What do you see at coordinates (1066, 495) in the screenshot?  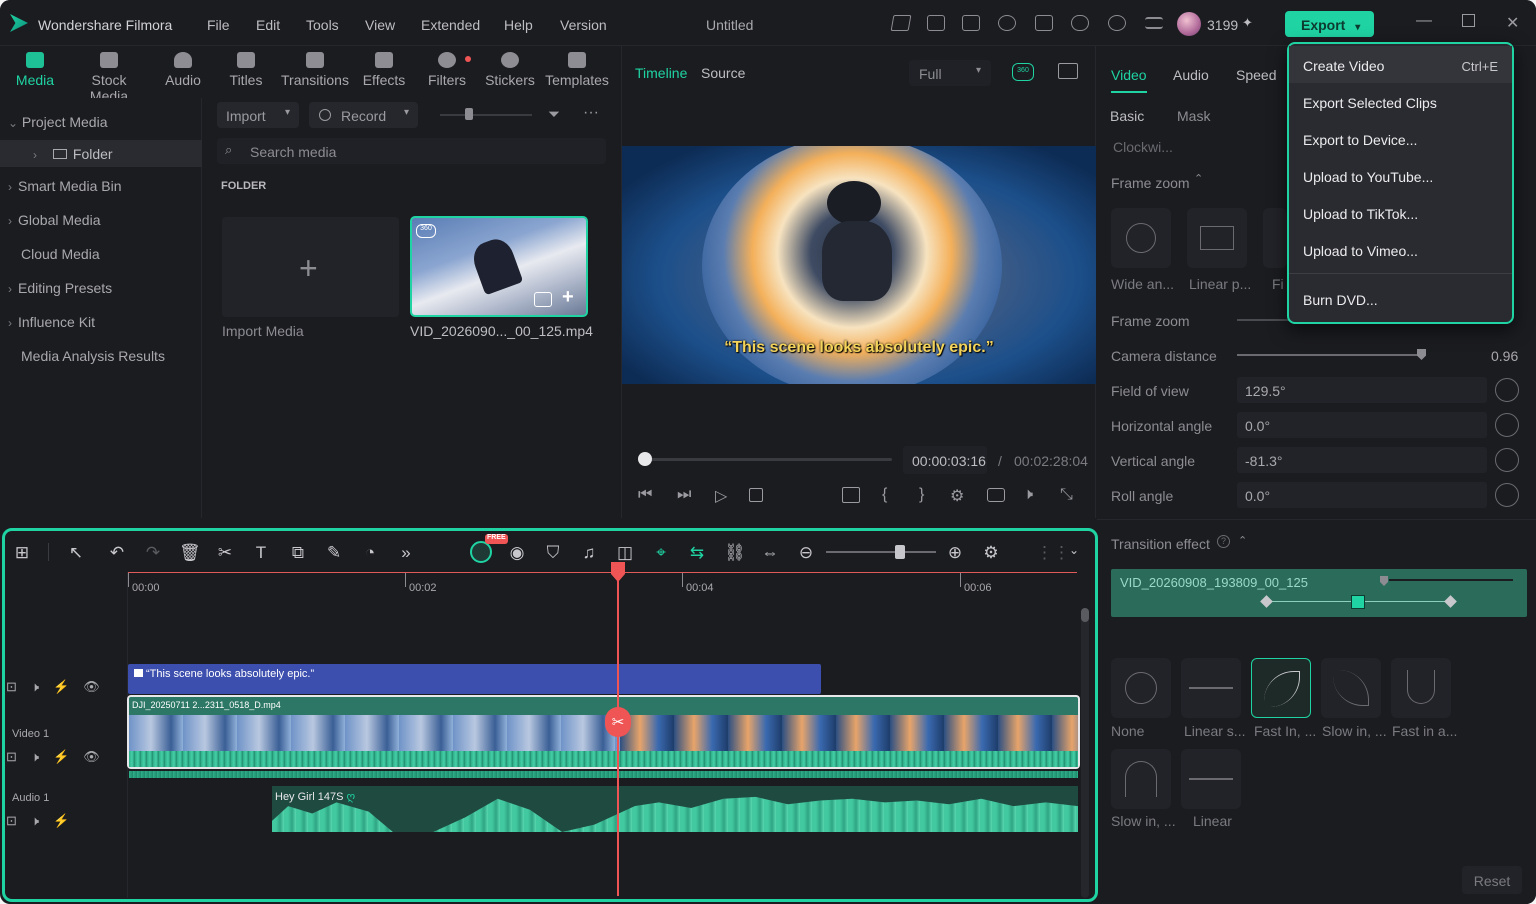 I see `fullscreen-icon: ⤡` at bounding box center [1066, 495].